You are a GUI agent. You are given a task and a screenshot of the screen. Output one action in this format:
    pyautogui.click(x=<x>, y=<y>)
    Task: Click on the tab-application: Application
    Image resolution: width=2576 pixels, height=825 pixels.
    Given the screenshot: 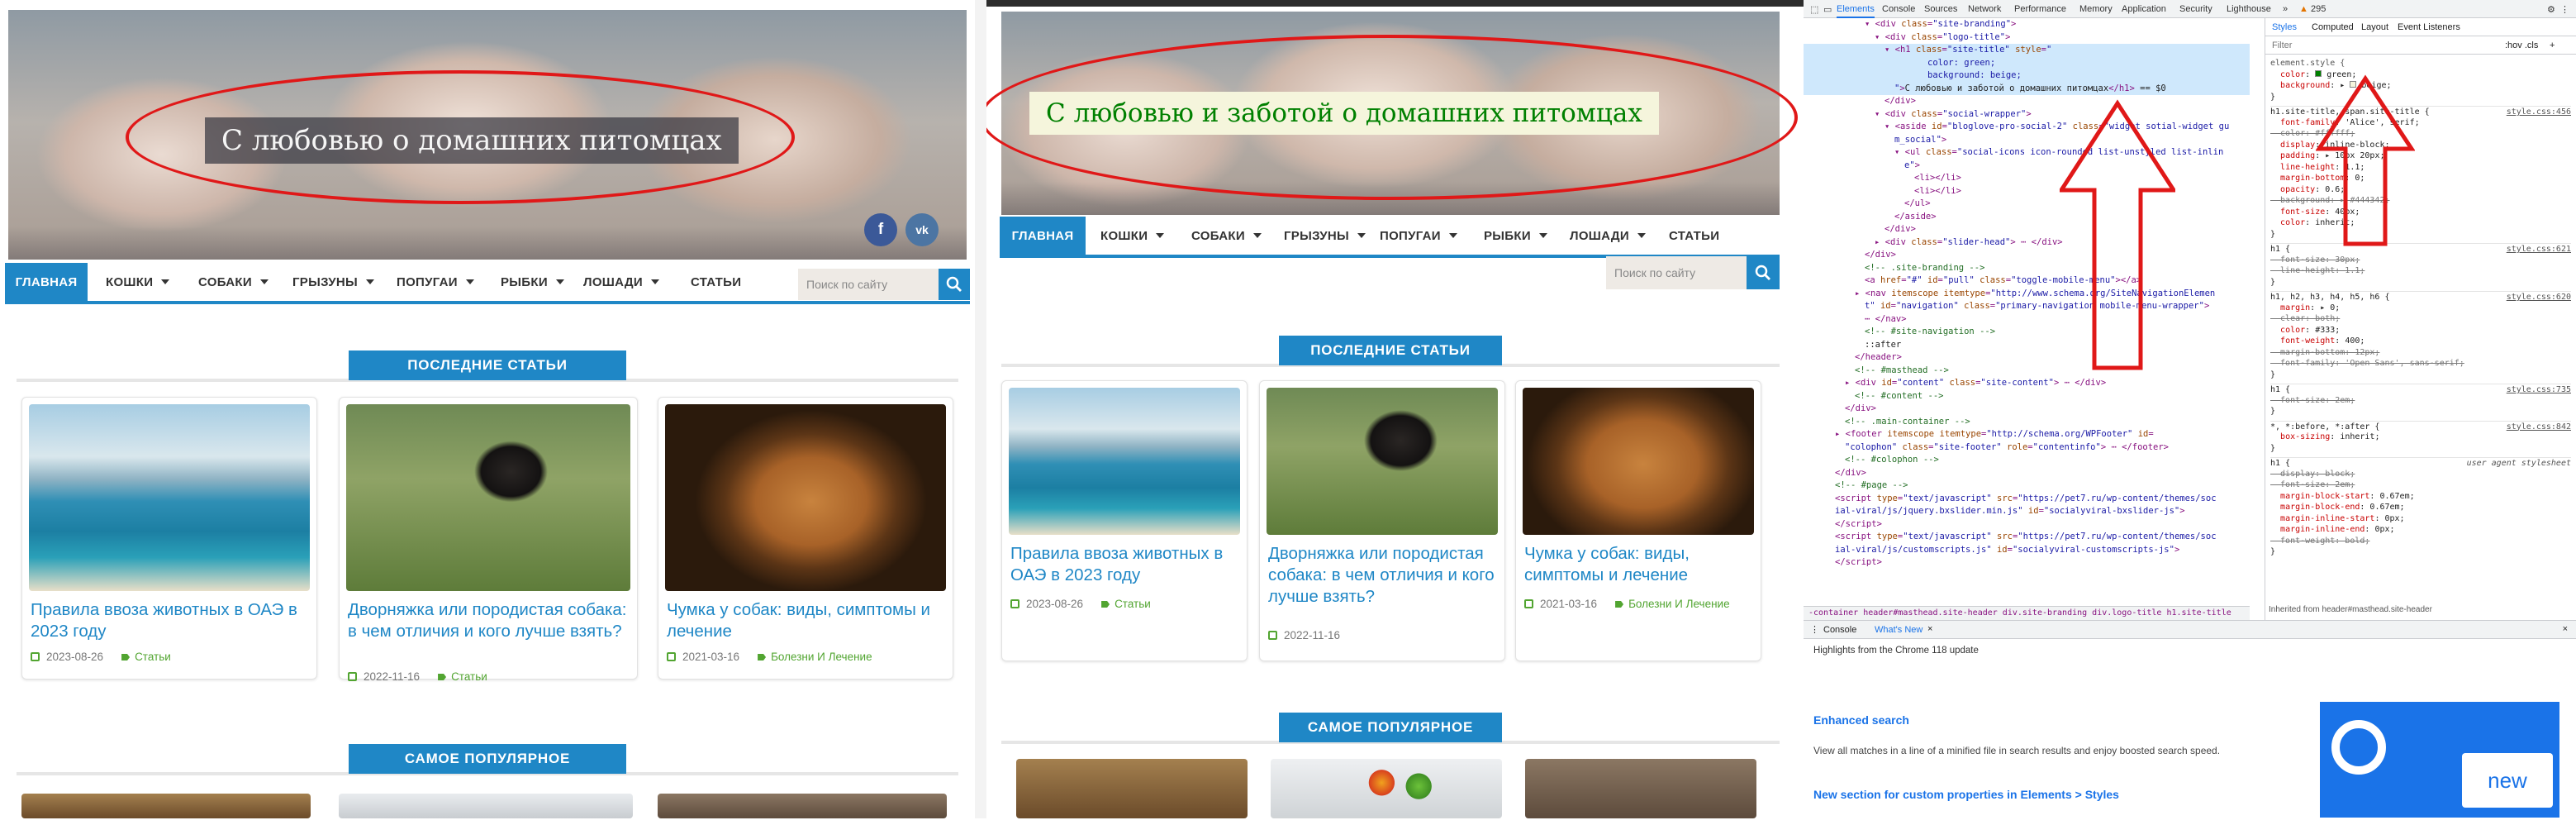 What is the action you would take?
    pyautogui.click(x=2144, y=9)
    